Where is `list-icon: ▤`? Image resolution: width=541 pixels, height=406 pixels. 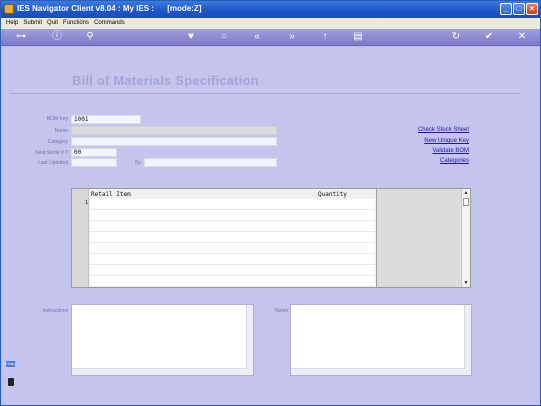
list-icon: ▤ is located at coordinates (358, 37).